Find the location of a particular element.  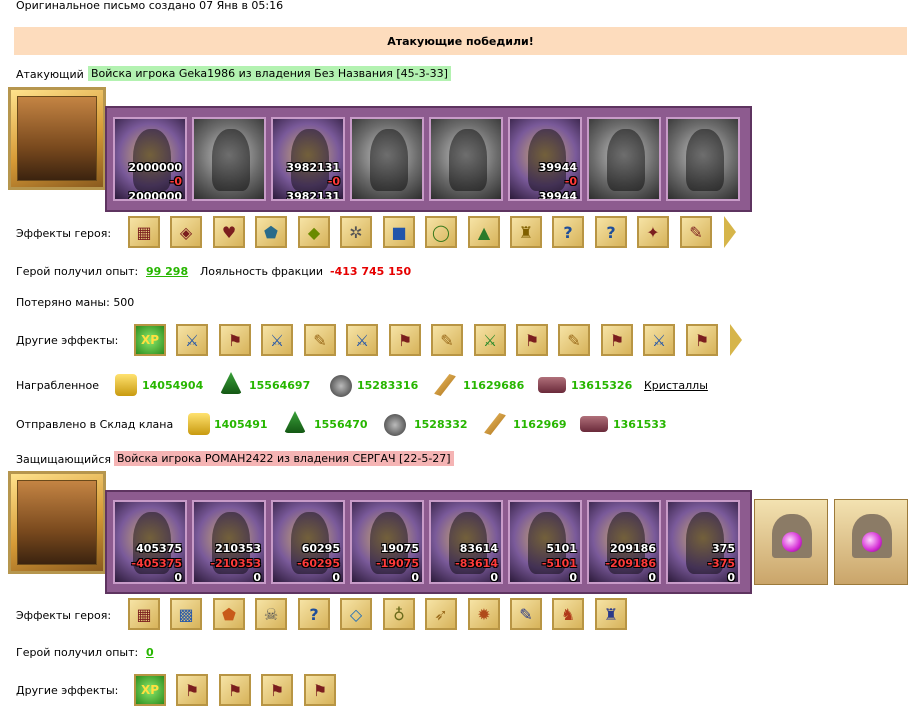

defender-label: Защищающийся is located at coordinates (63, 459).